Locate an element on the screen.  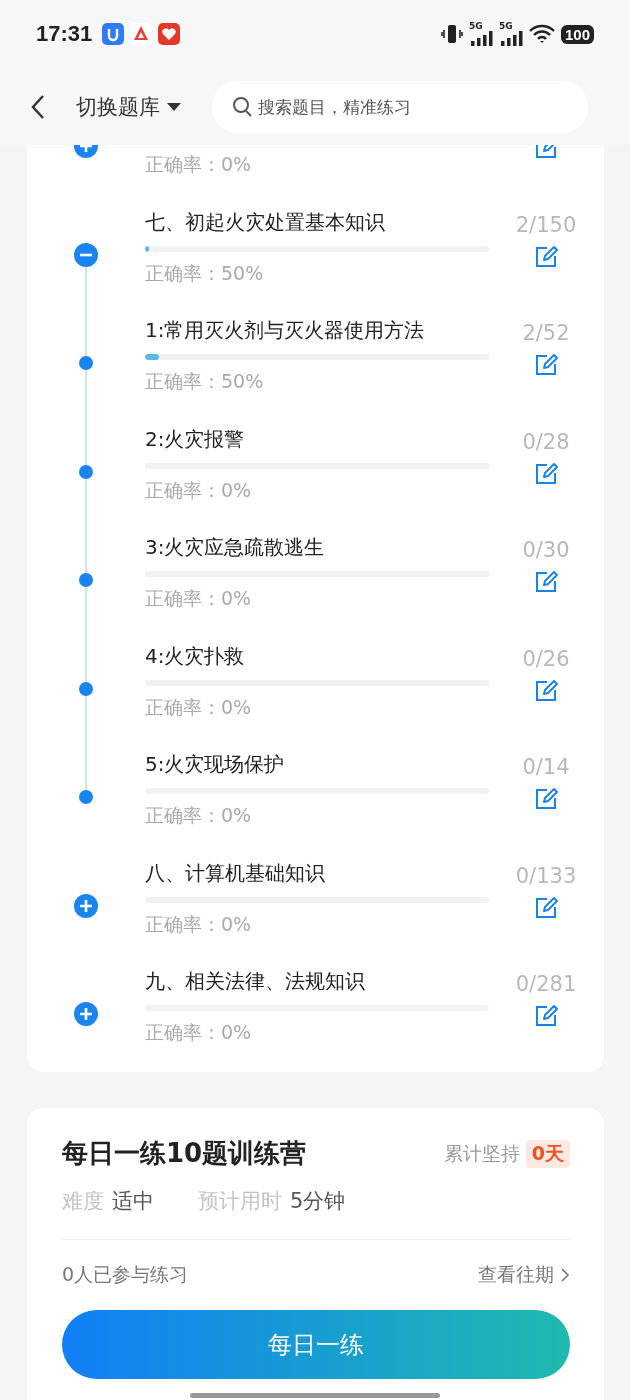
chapter-title: 1:常用灭火剂与灭火器使用方法 is located at coordinates (285, 330).